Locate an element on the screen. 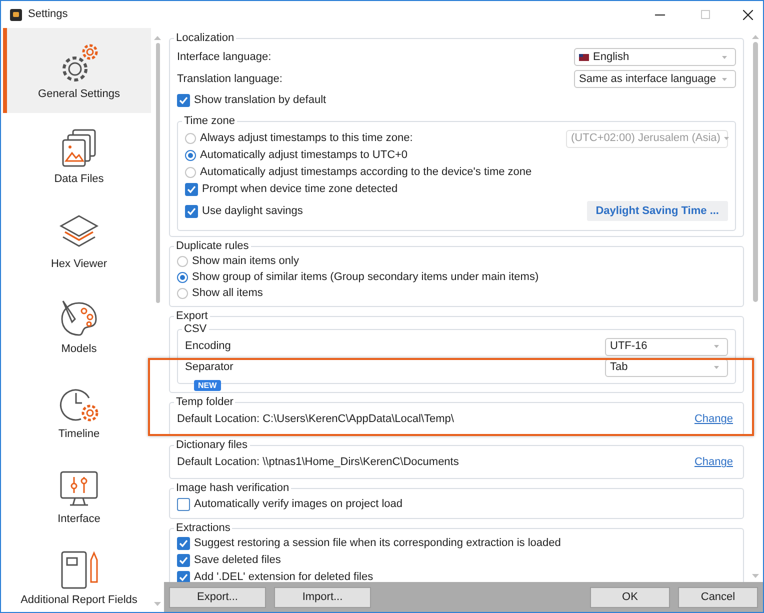 The height and width of the screenshot is (613, 764). dropdown: UTF-16 is located at coordinates (666, 347).